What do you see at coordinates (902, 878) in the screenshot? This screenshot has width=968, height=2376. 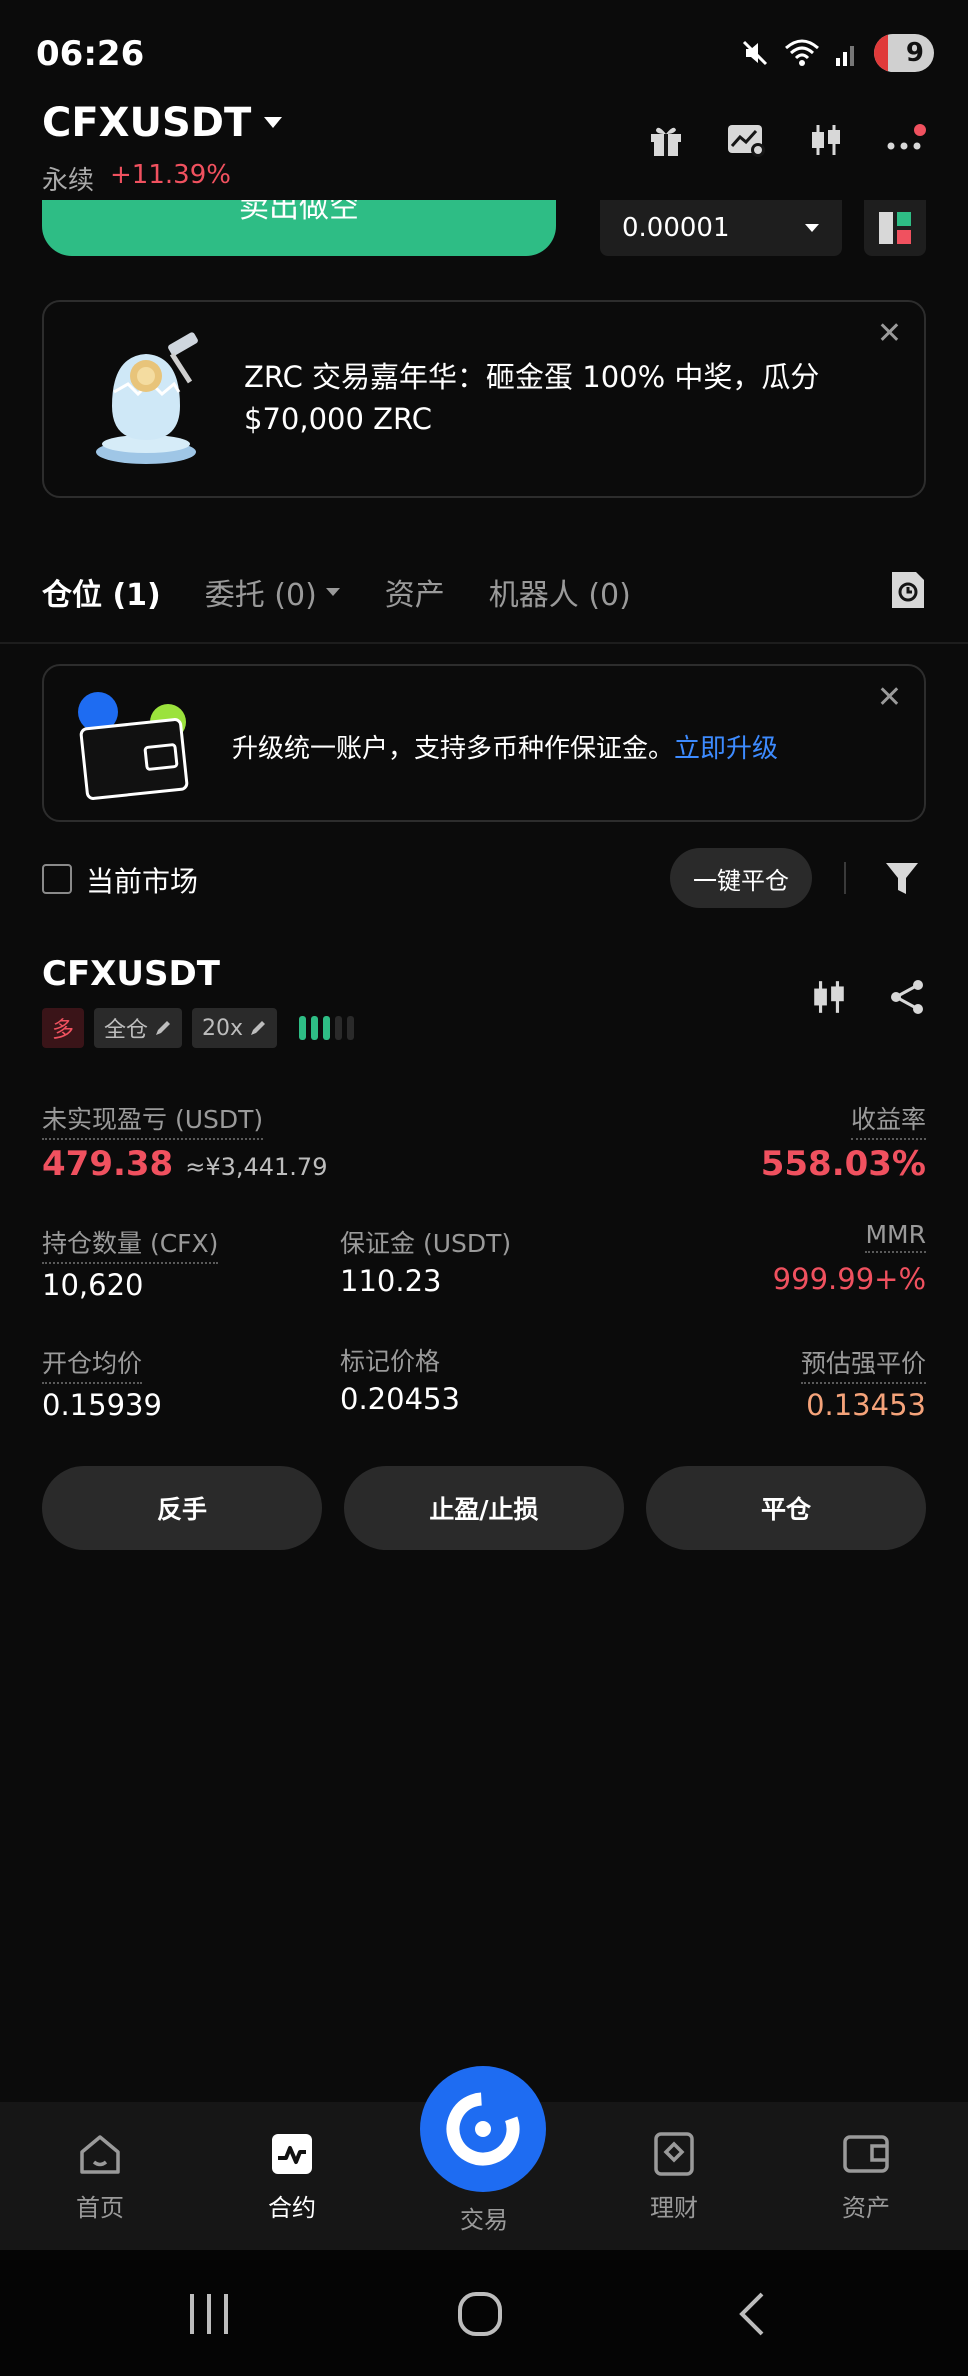 I see `filter-icon` at bounding box center [902, 878].